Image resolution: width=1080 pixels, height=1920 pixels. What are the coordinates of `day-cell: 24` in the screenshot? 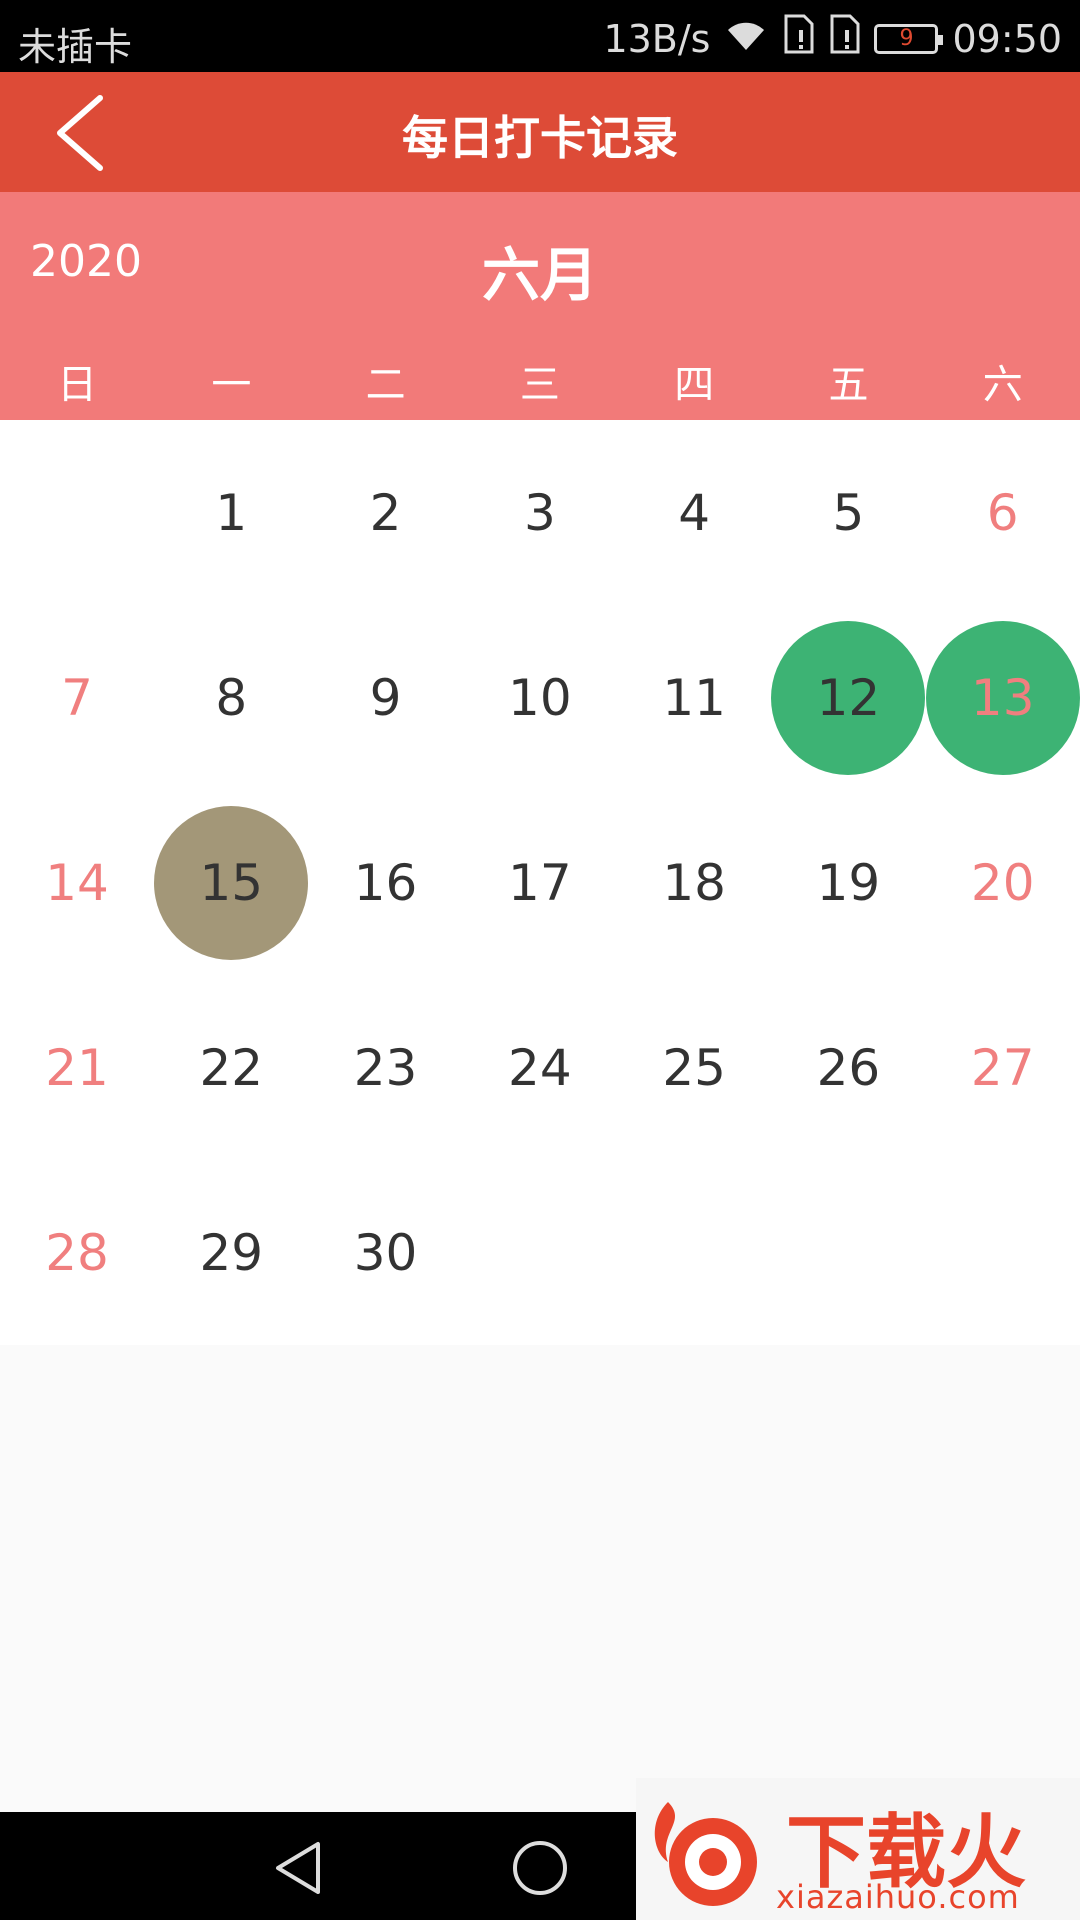 It's located at (540, 1067).